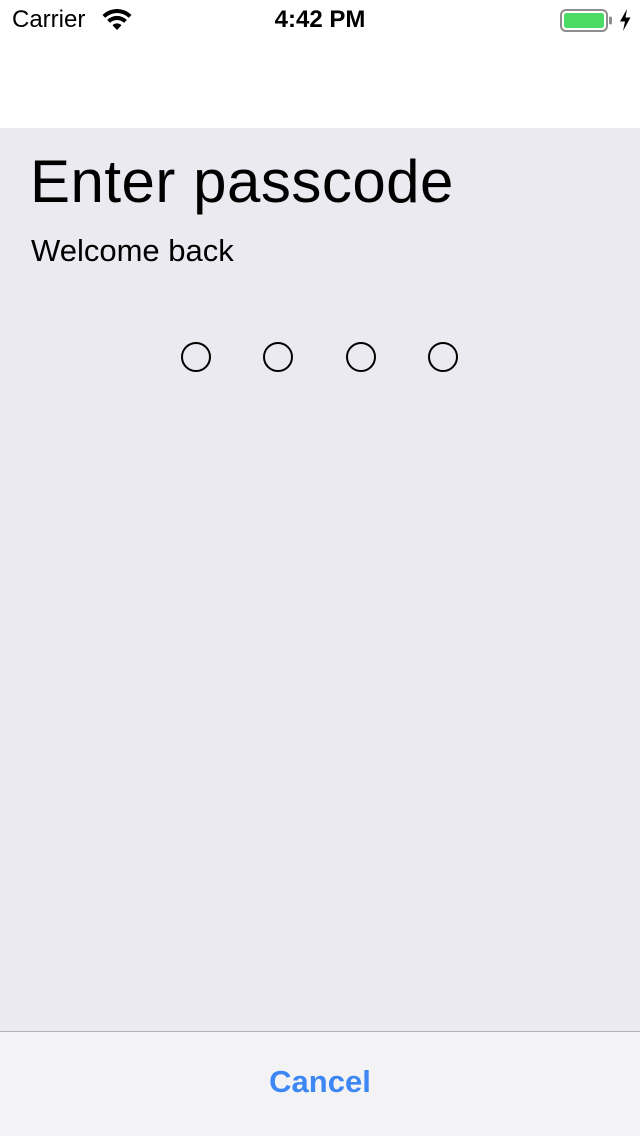  What do you see at coordinates (242, 181) in the screenshot?
I see `page-title: Enter passcode` at bounding box center [242, 181].